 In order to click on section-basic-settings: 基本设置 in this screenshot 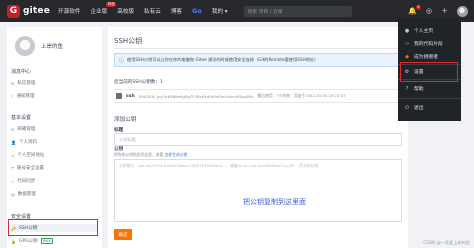, I will do `click(21, 118)`.